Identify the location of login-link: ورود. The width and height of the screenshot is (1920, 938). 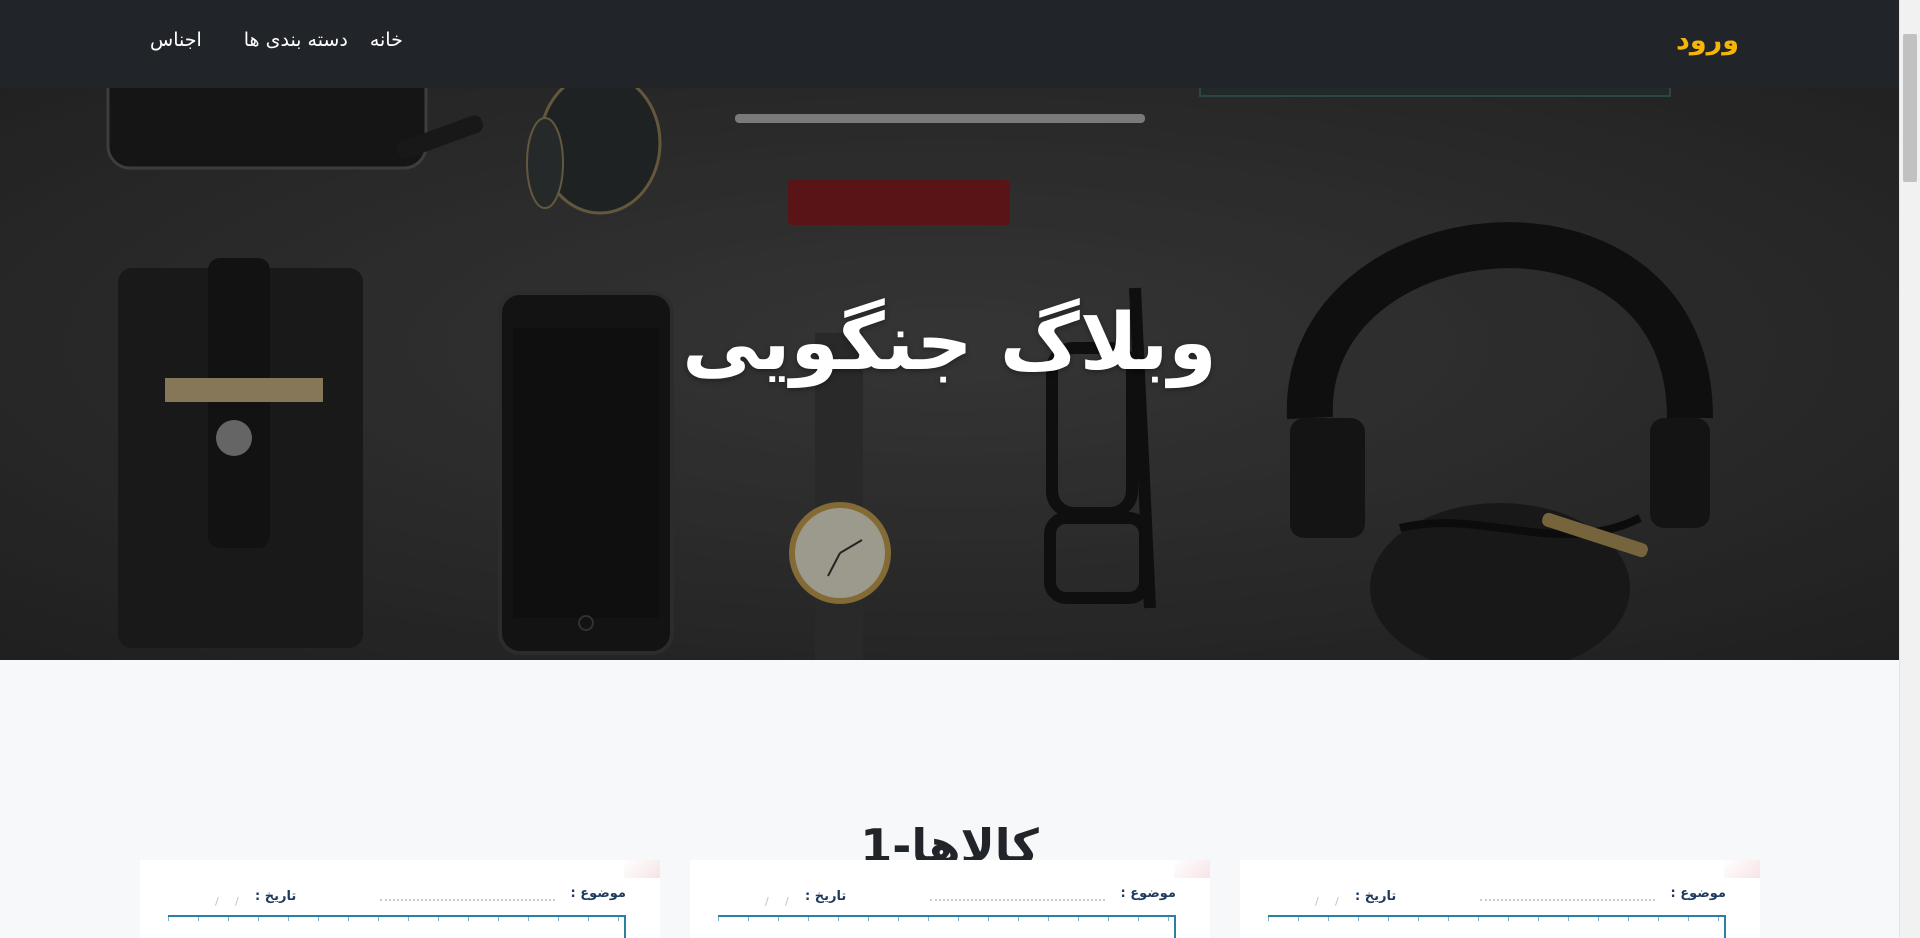
(1707, 40).